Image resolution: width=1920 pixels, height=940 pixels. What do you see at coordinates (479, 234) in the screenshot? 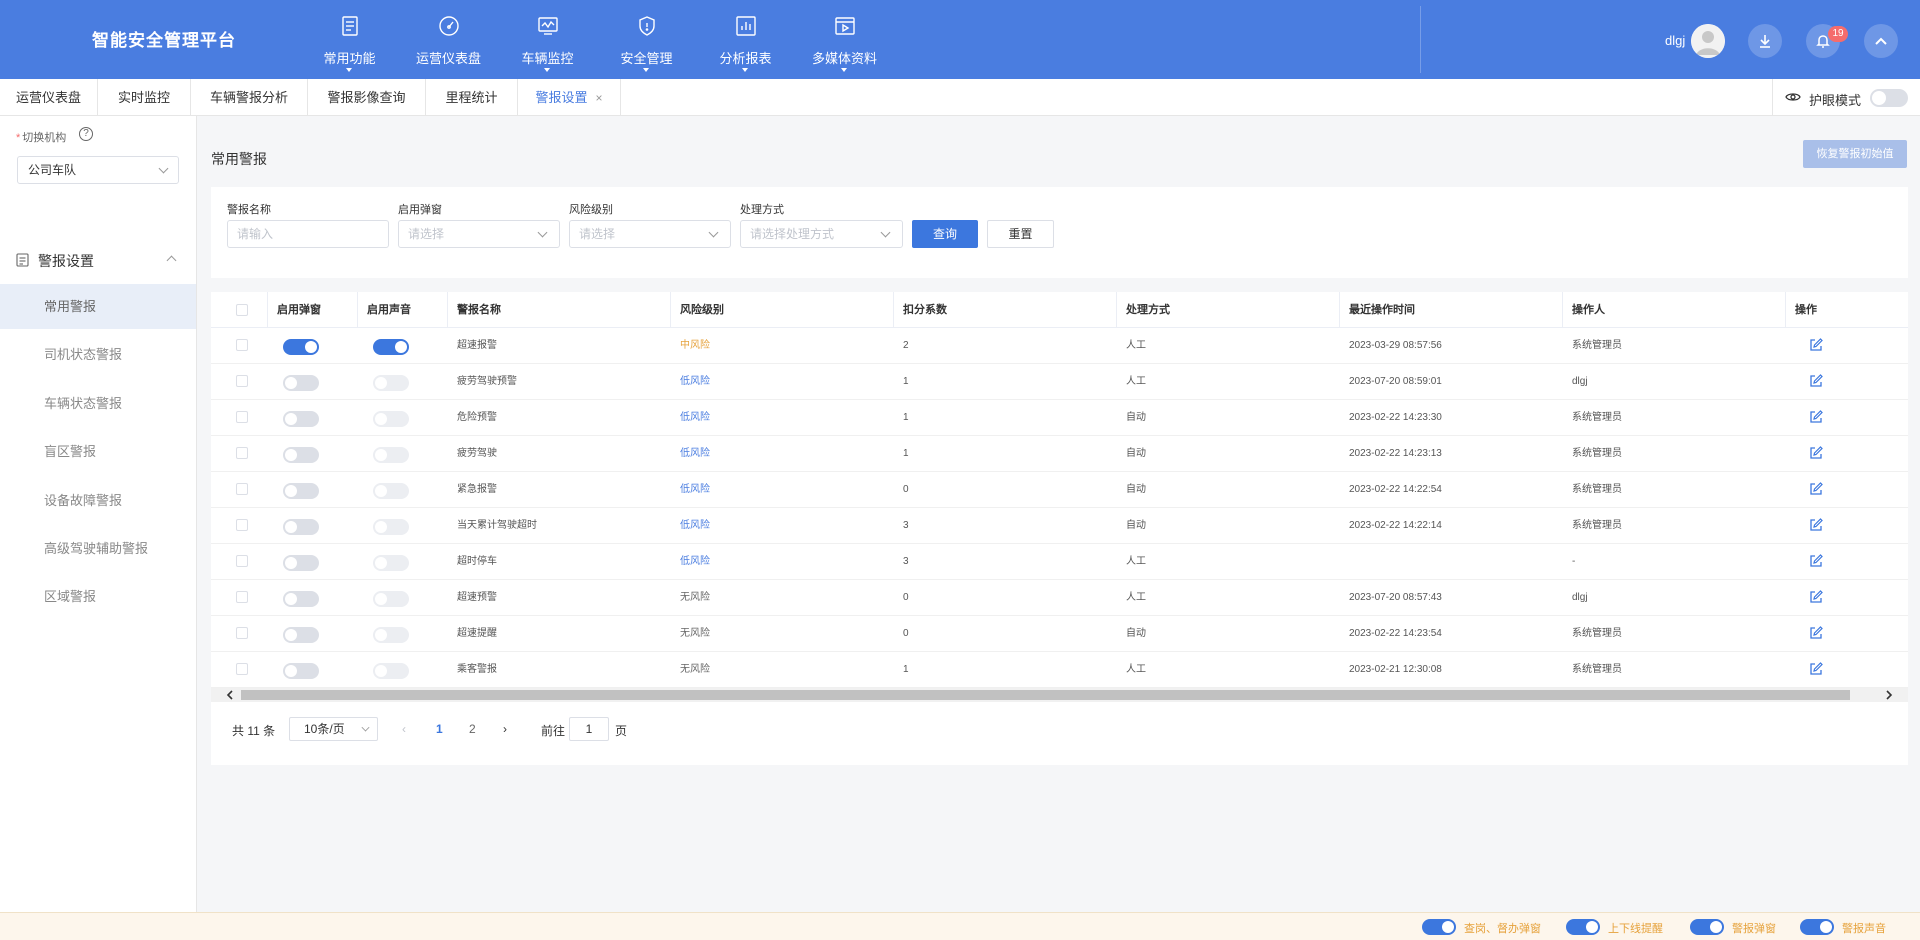
I see `popup-select: 请选择` at bounding box center [479, 234].